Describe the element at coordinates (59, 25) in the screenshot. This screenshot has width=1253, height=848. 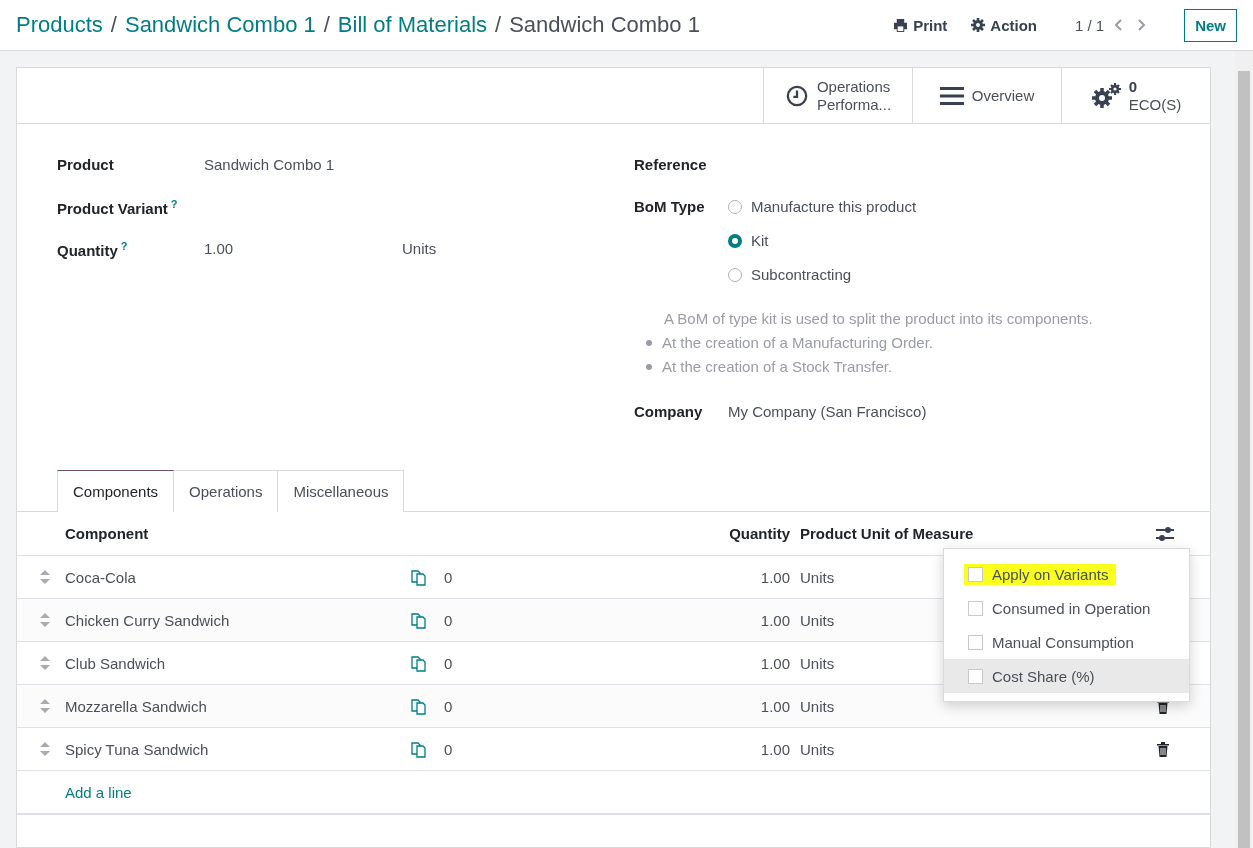
I see `breadcrumb-link: Products` at that location.